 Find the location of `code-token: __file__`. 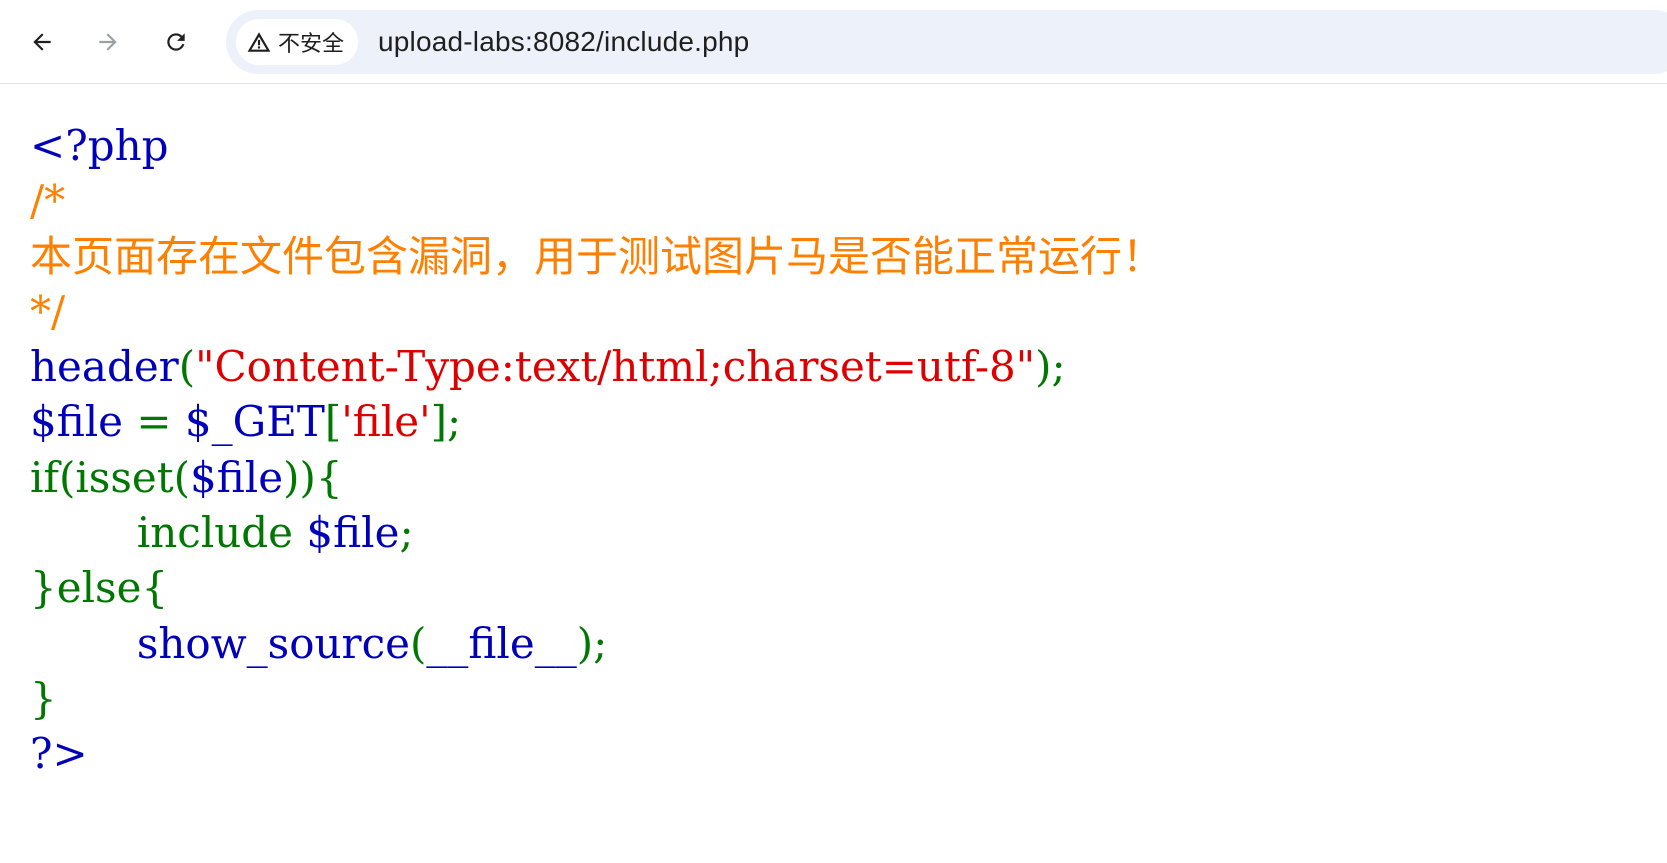

code-token: __file__ is located at coordinates (501, 643).